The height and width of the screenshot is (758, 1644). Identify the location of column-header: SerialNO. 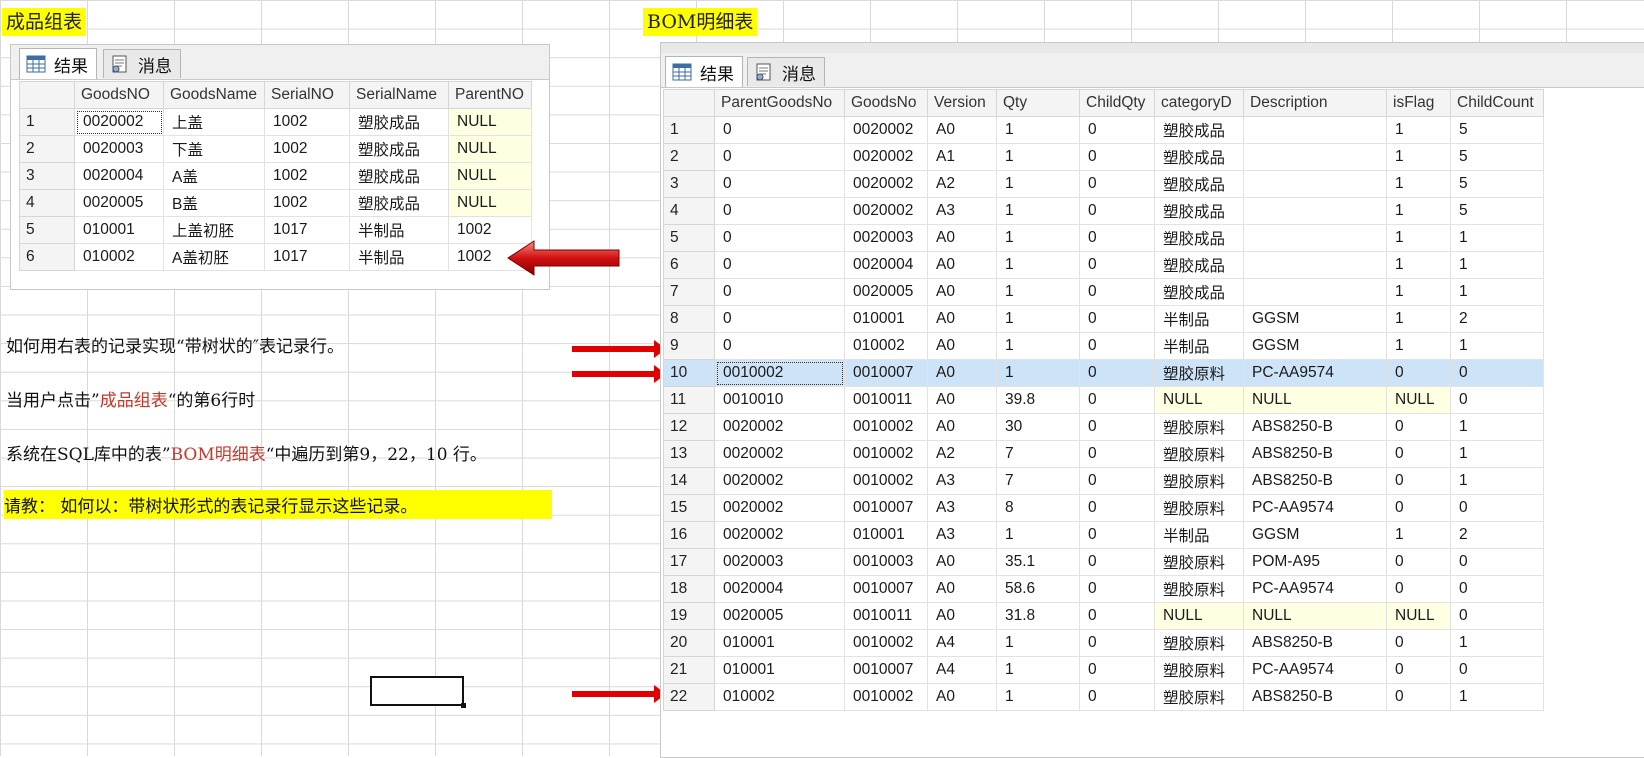
(307, 95).